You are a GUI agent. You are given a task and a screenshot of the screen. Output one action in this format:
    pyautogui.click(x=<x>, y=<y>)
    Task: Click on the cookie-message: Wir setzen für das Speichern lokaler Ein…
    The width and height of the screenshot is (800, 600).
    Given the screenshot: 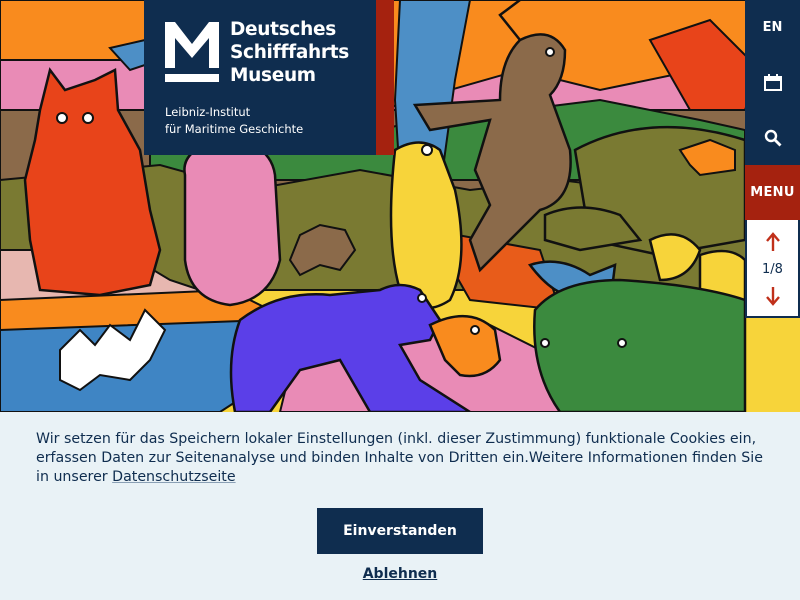 What is the action you would take?
    pyautogui.click(x=401, y=458)
    